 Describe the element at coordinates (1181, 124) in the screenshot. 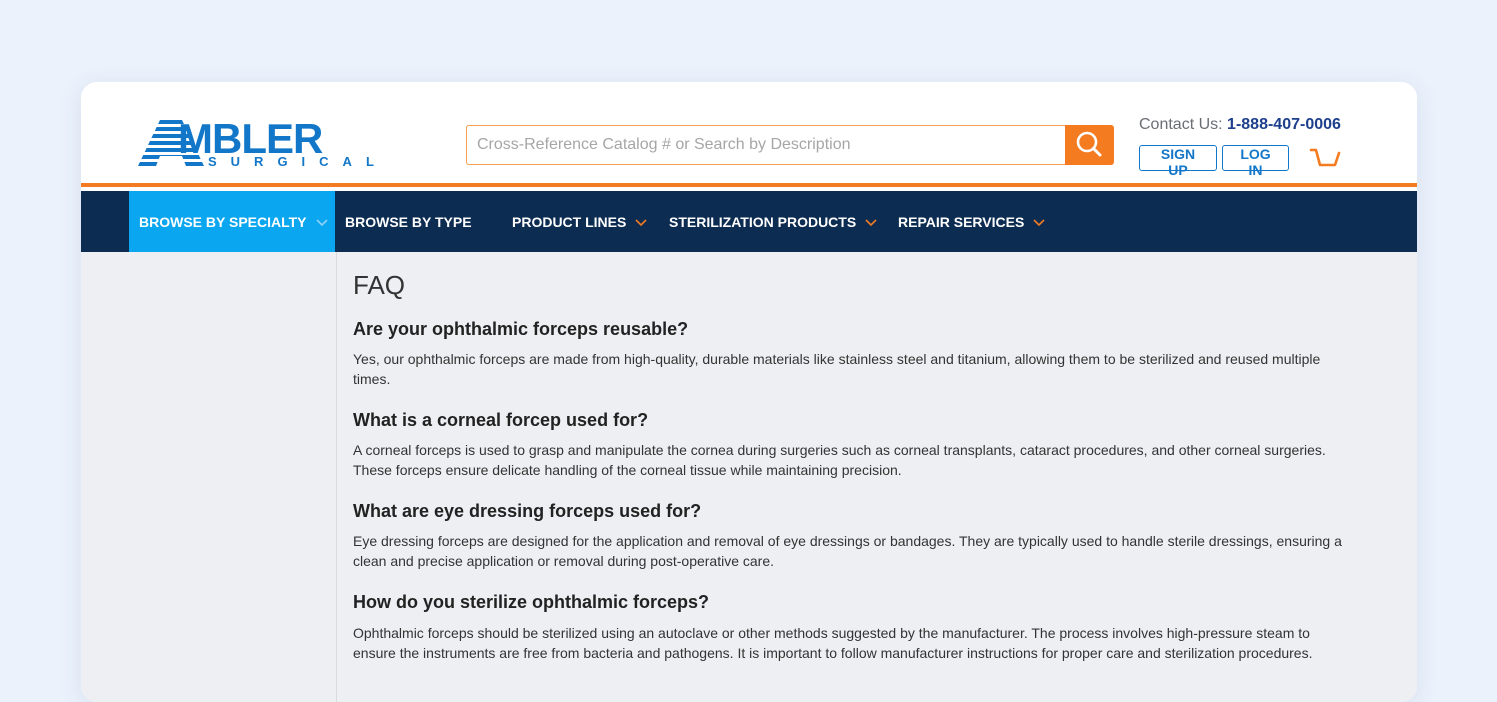

I see `contact-label: Contact Us:` at that location.